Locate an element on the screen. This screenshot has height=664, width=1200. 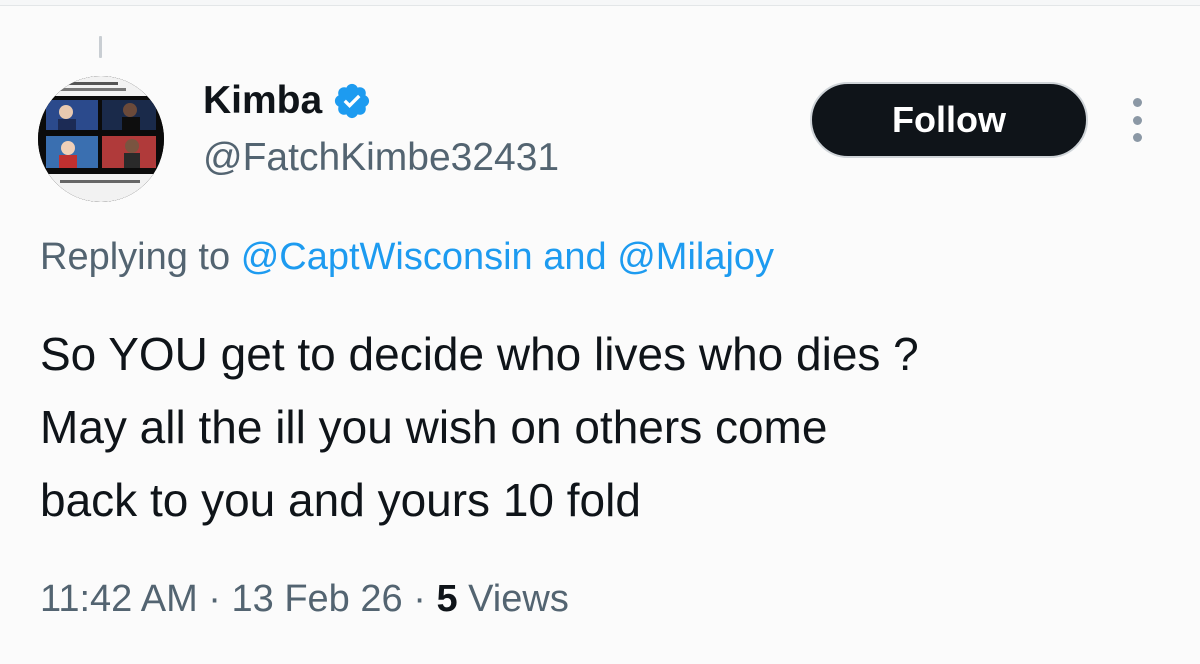
top-divider is located at coordinates (600, 3).